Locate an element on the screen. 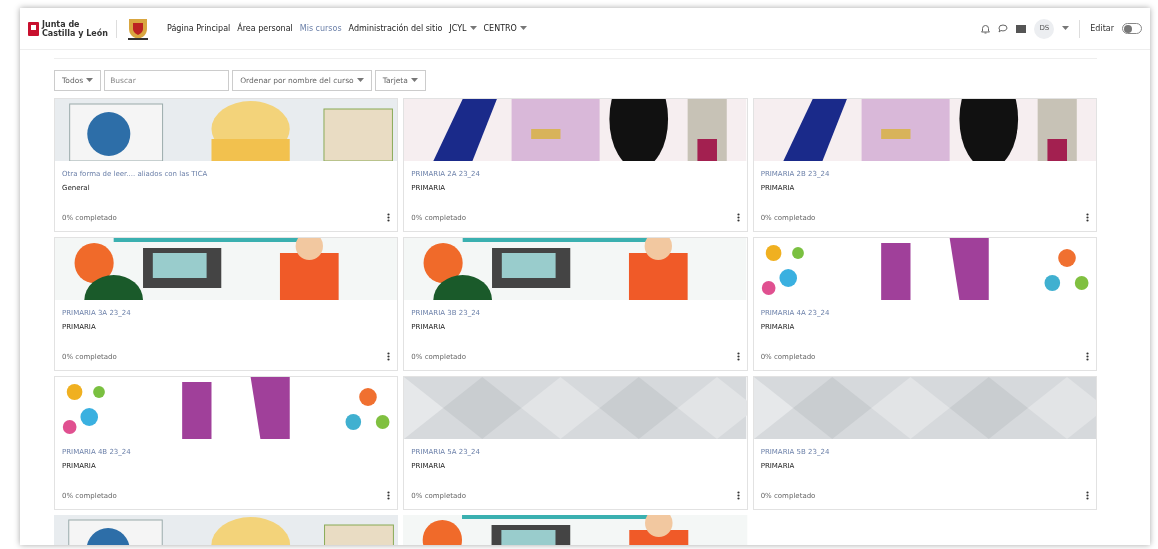  logo-icon is located at coordinates (33, 28).